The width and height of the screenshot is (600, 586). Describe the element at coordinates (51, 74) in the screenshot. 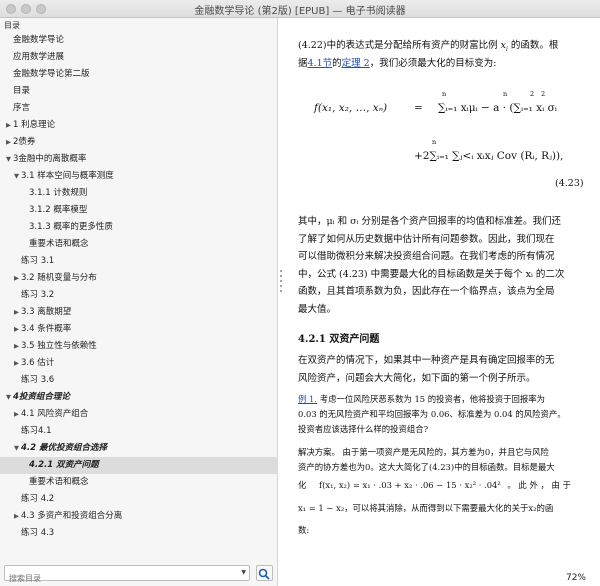

I see `toc-item-label: 金融数学导论第二版` at that location.